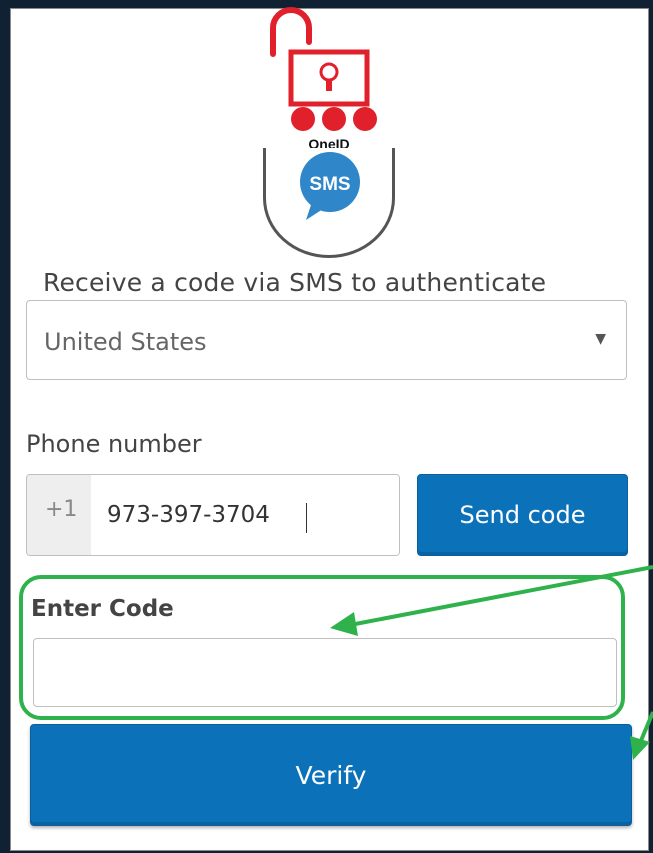 This screenshot has height=853, width=653. I want to click on code-input, so click(325, 672).